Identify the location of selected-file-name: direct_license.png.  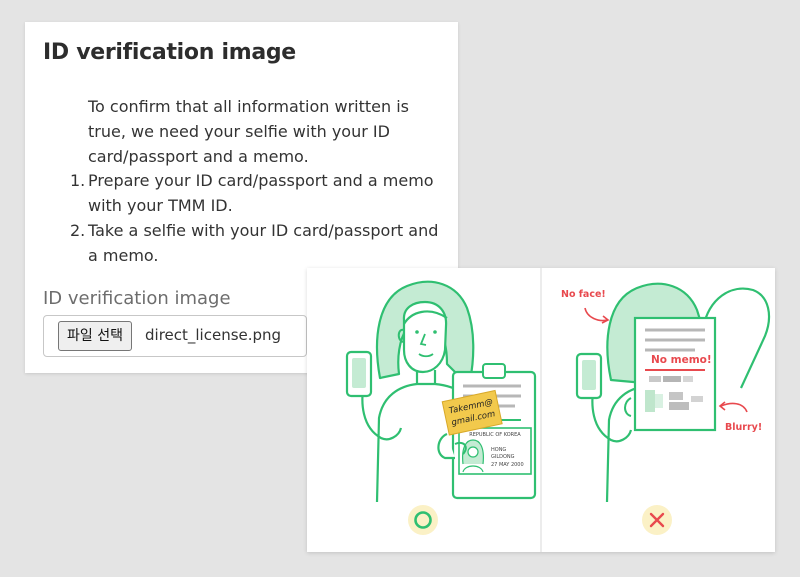
(213, 335).